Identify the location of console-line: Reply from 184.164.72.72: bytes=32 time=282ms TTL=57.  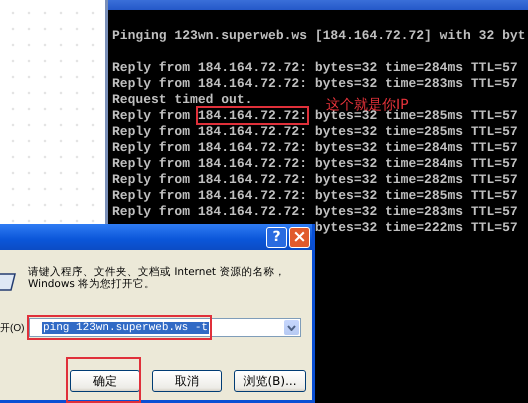
(315, 179).